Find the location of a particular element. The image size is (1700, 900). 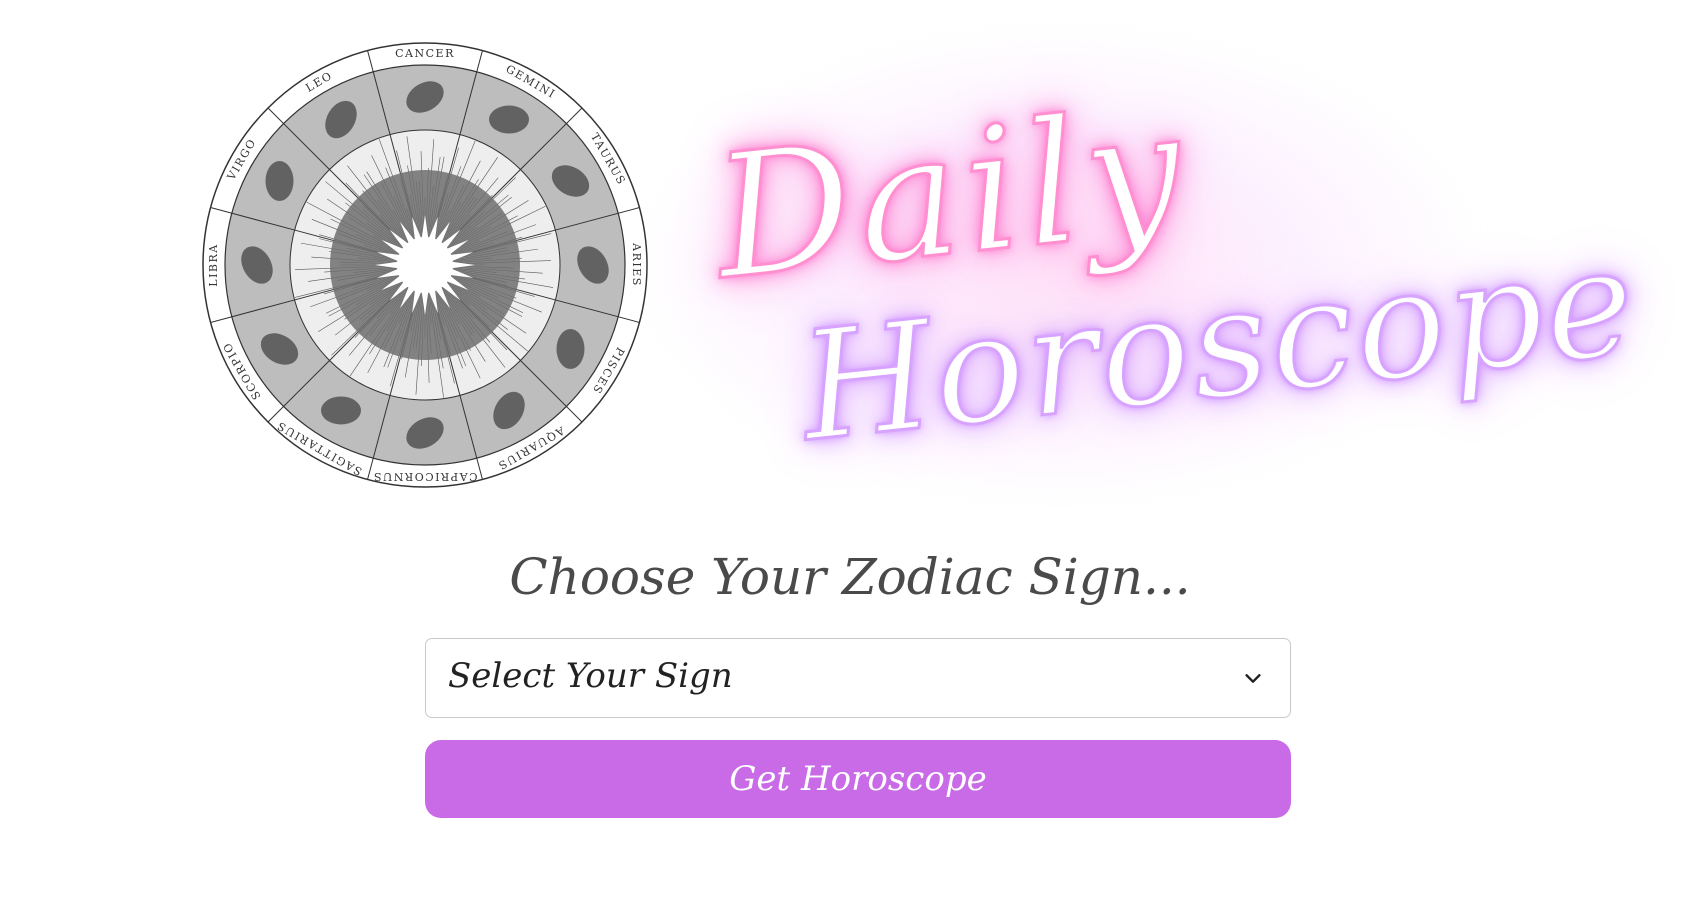

svg-text: CAPRICORNUS is located at coordinates (424, 476).